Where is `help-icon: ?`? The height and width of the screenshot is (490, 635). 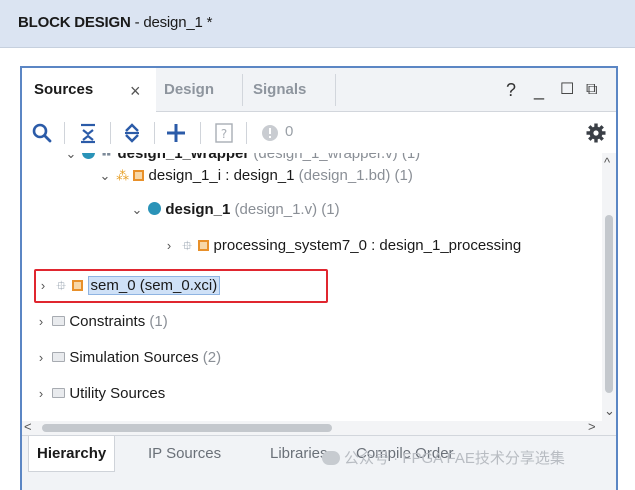 help-icon: ? is located at coordinates (511, 90).